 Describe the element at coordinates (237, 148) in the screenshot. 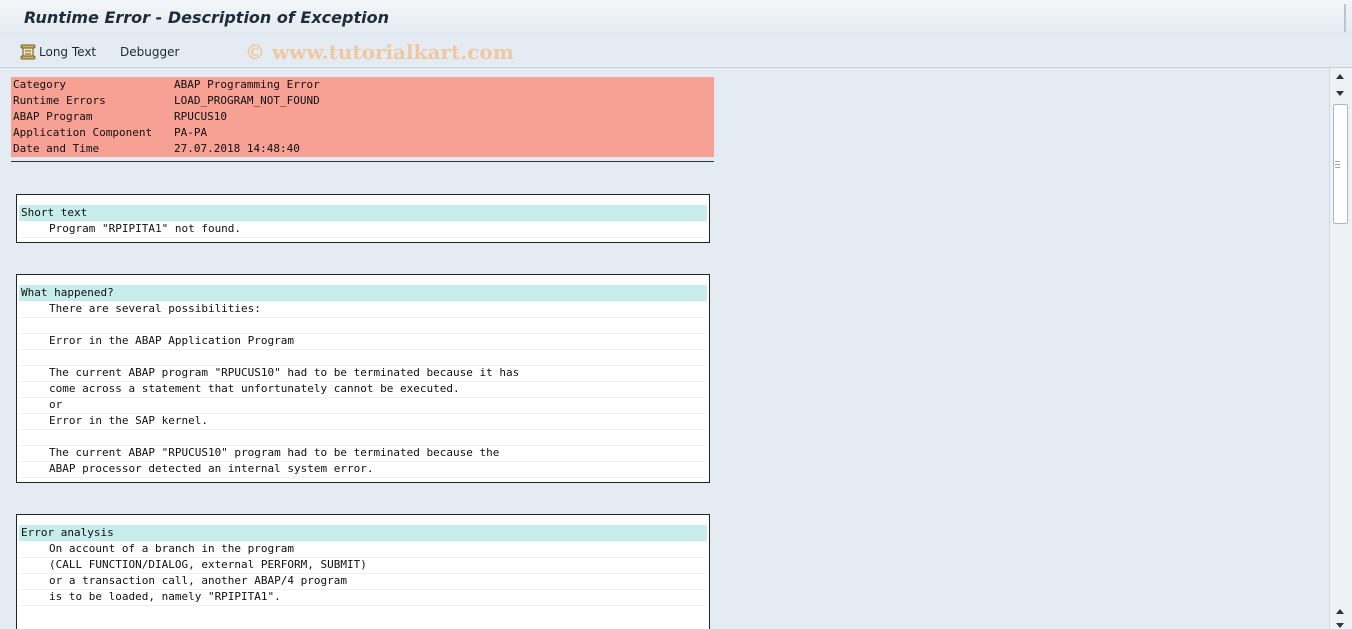

I see `header-value: 27.07.2018 14:48:40` at that location.